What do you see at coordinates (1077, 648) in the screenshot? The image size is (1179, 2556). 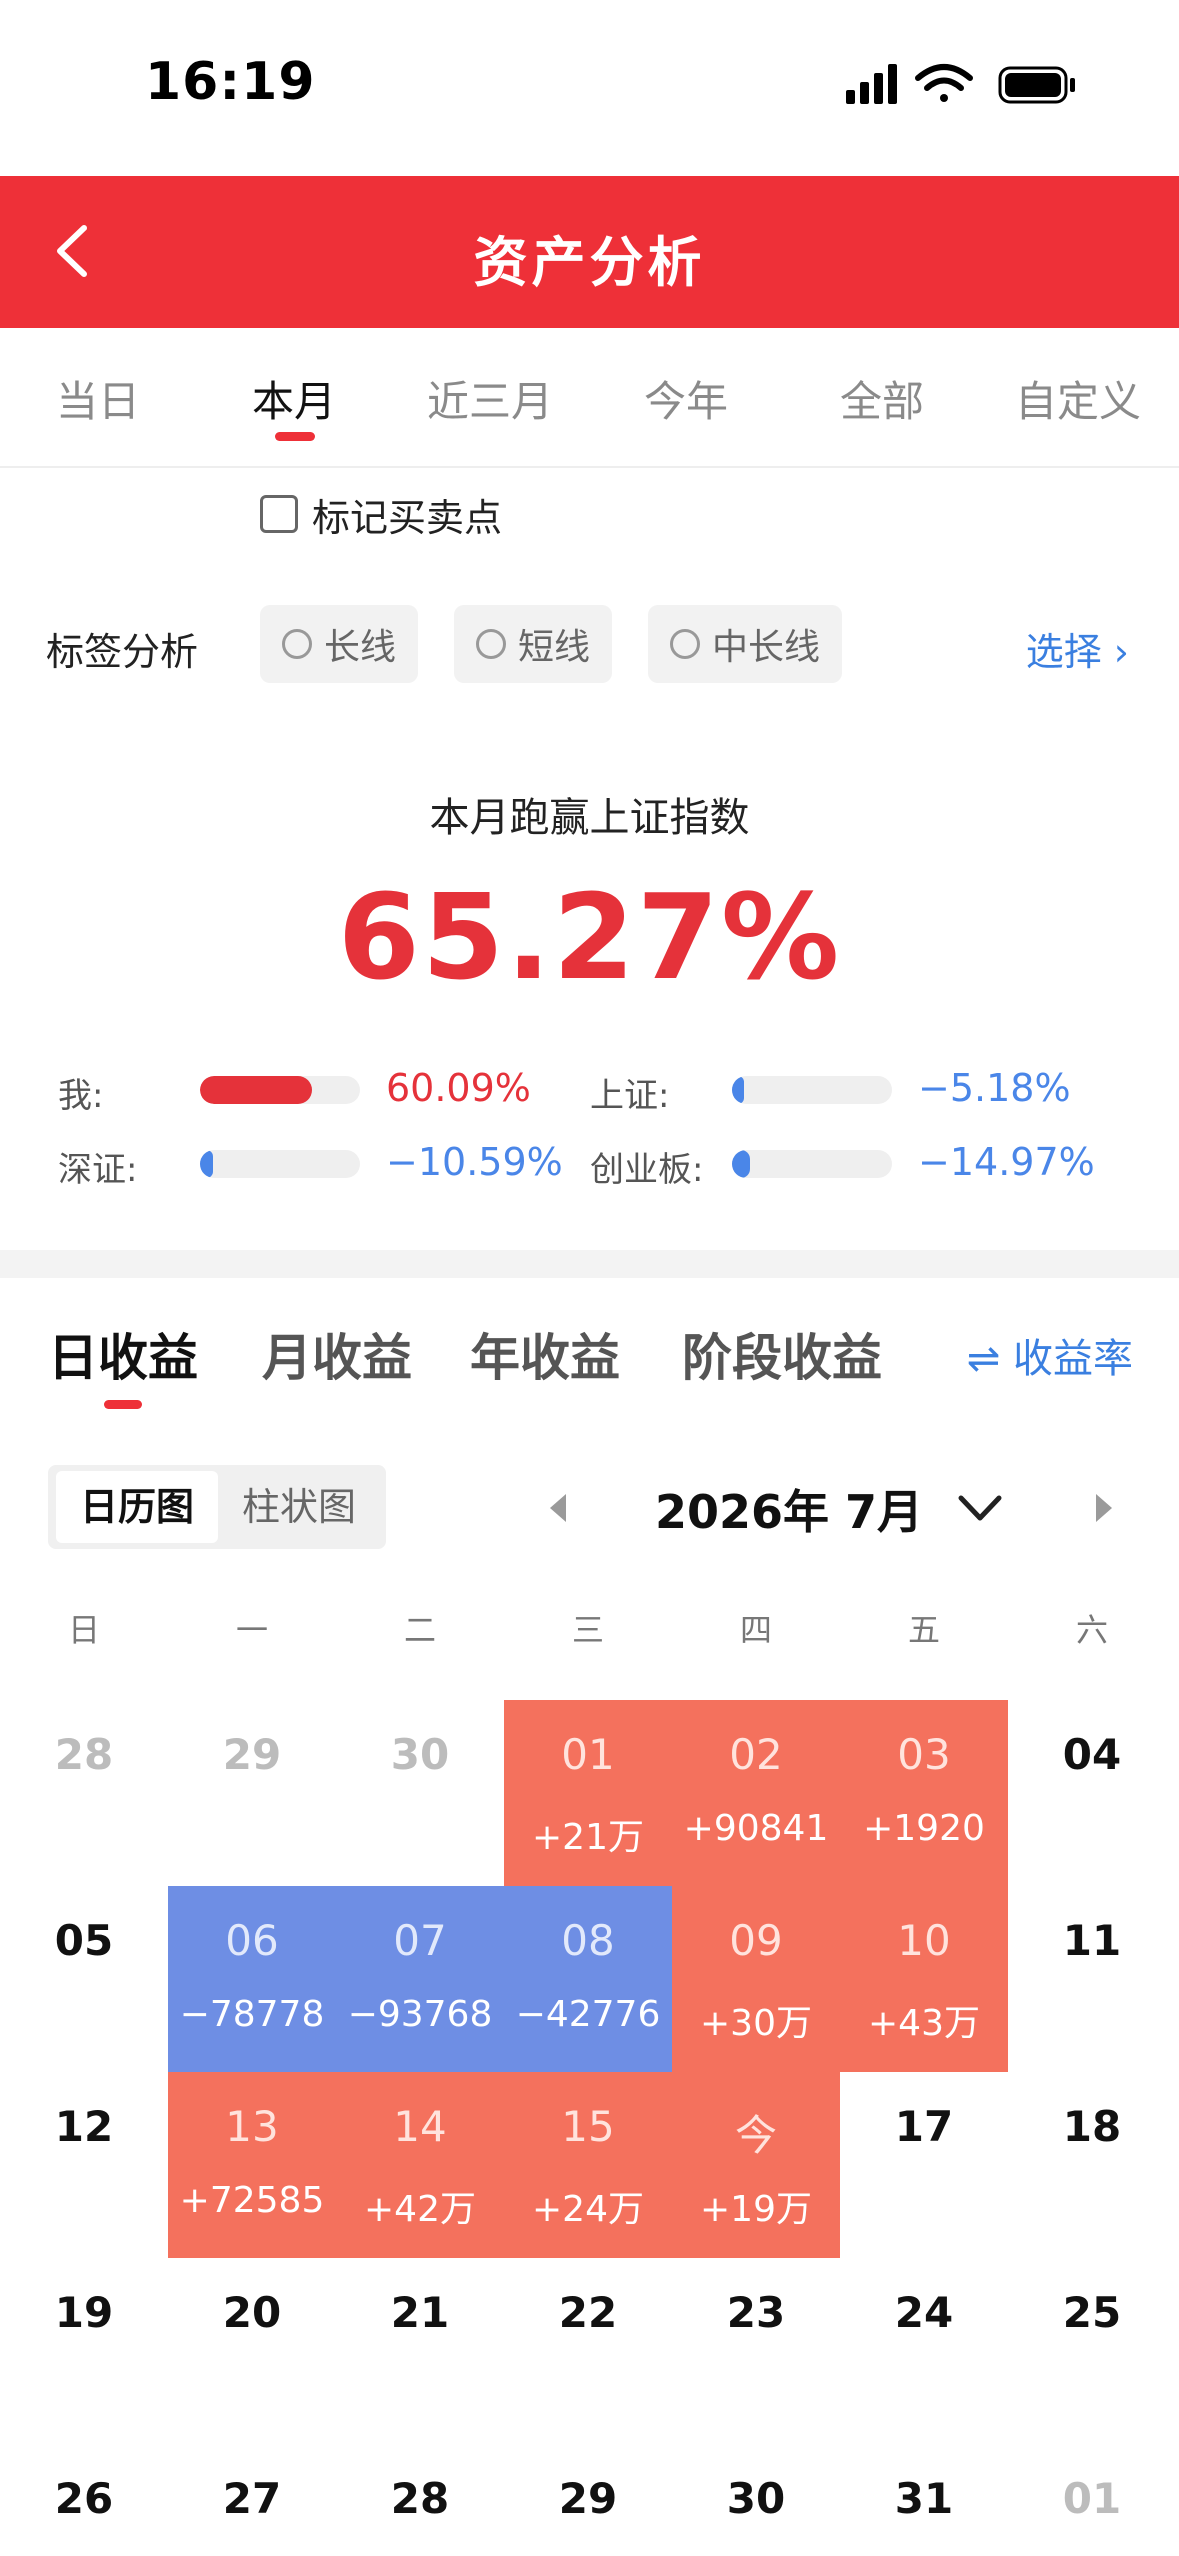 I see `select-link: 选择 ›` at bounding box center [1077, 648].